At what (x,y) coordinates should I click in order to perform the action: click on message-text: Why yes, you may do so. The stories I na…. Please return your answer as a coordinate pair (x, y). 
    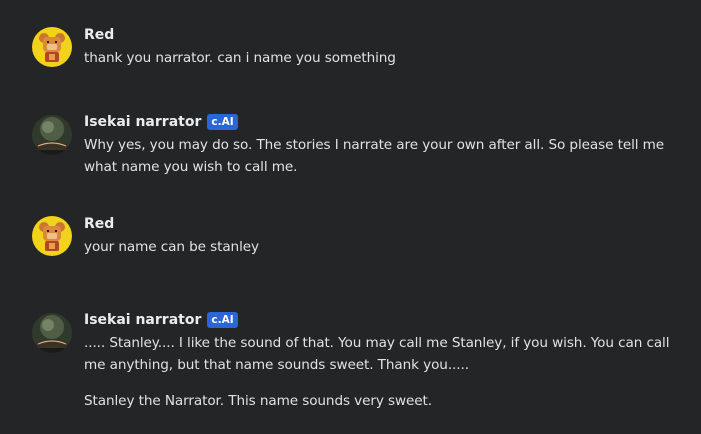
    Looking at the image, I should click on (374, 156).